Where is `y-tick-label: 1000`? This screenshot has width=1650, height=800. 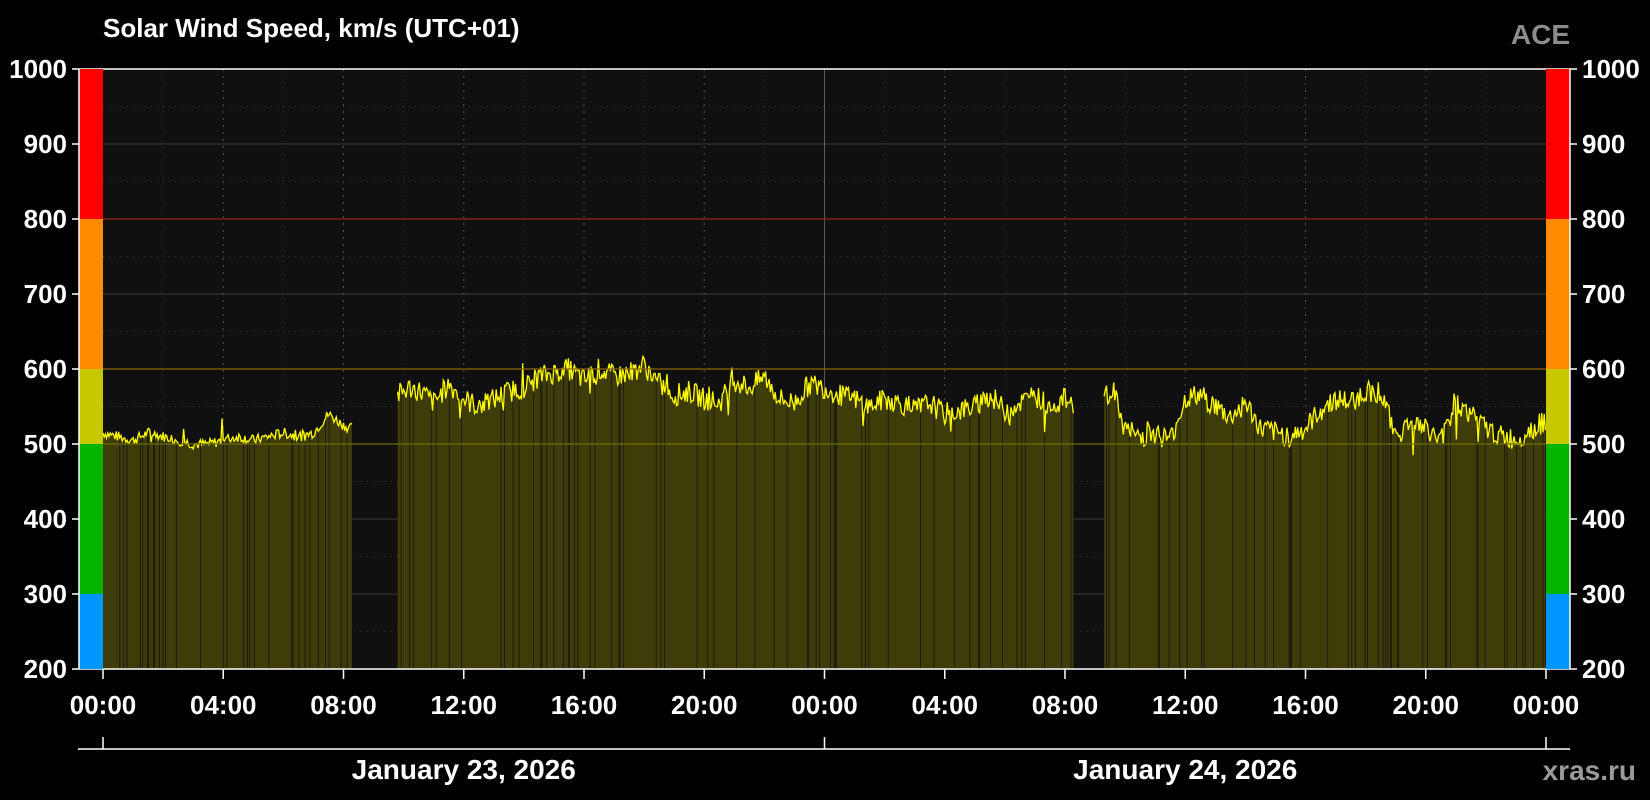
y-tick-label: 1000 is located at coordinates (38, 69).